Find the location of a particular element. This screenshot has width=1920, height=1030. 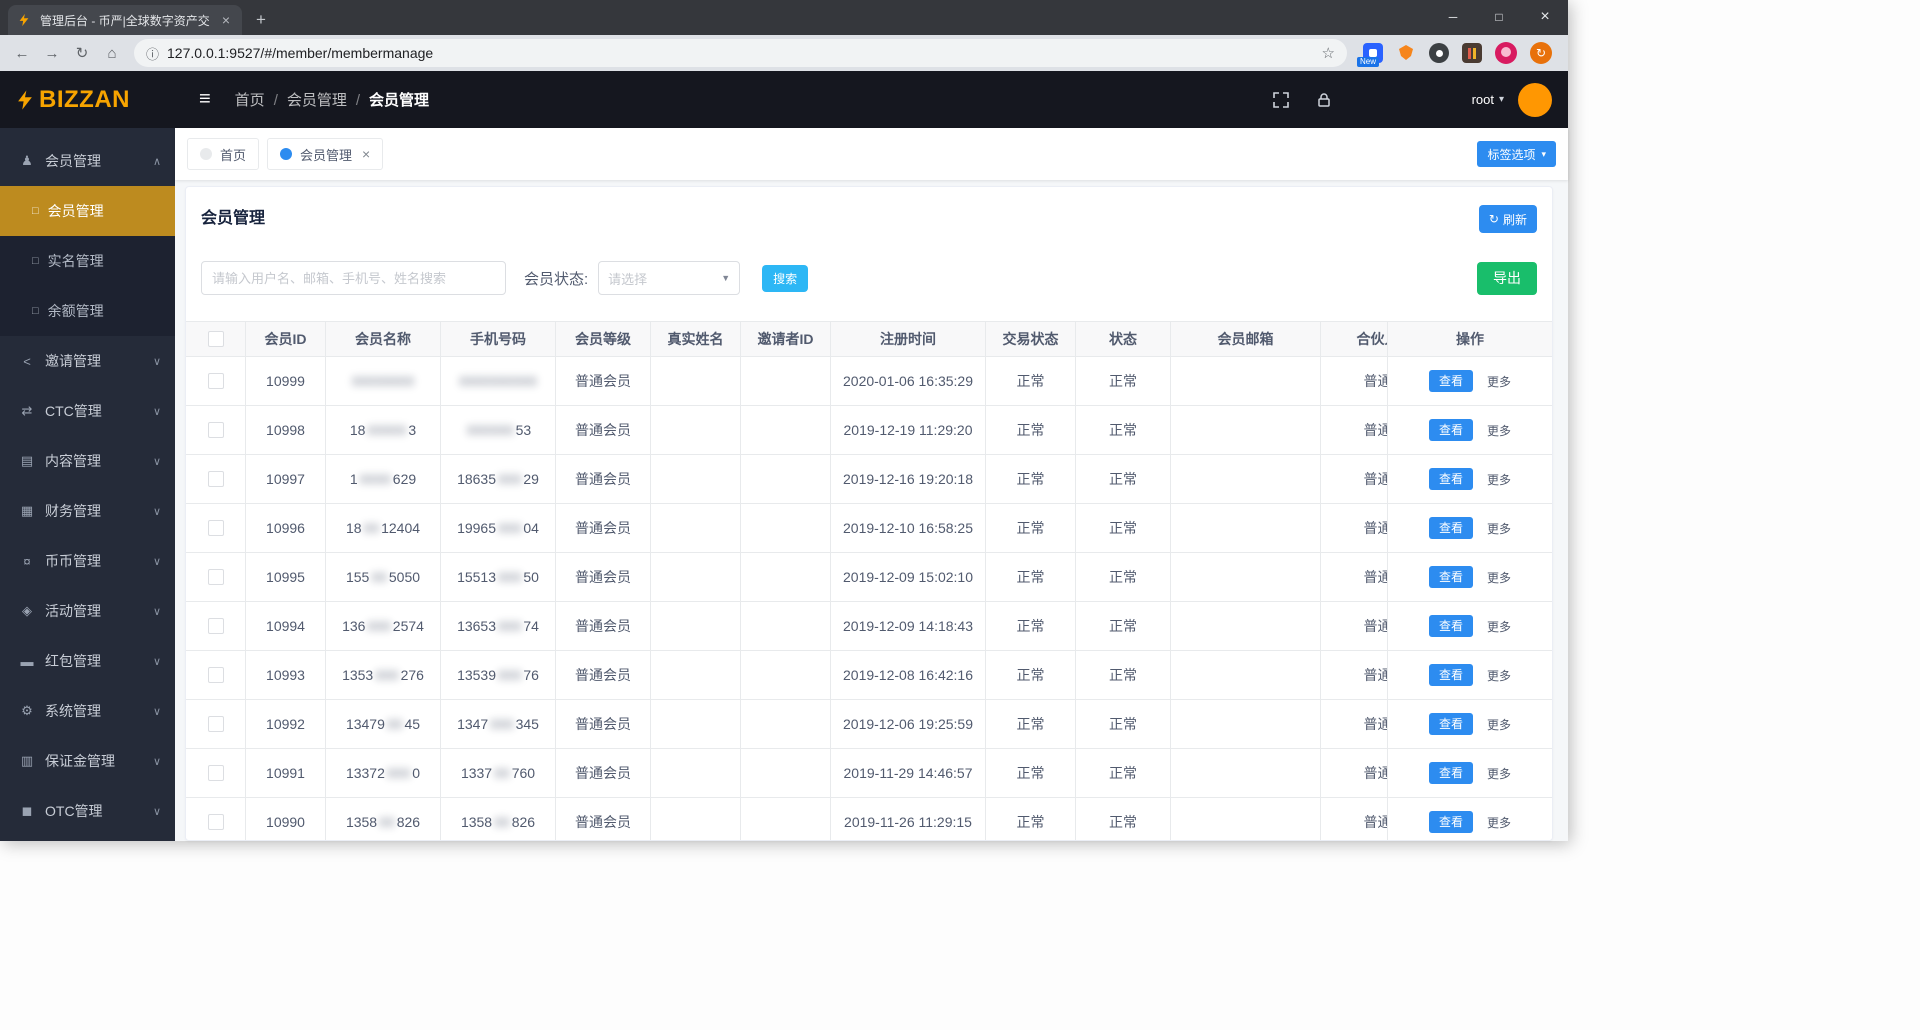

forward-icon: → is located at coordinates (52, 53).